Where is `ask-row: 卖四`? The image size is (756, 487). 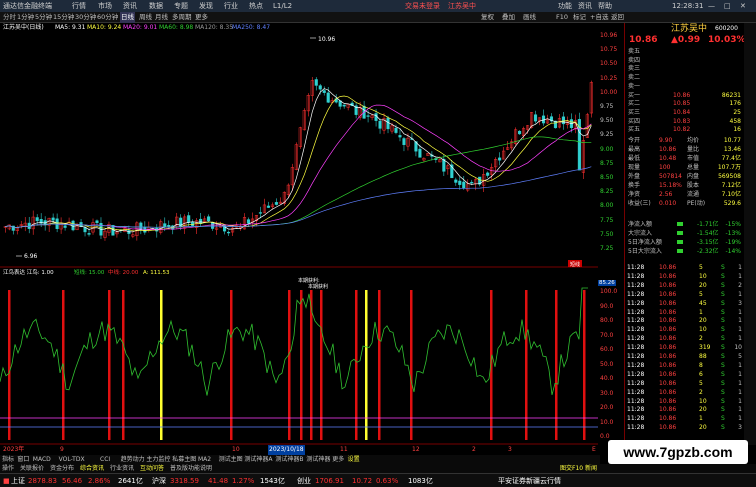 ask-row: 卖四 is located at coordinates (684, 60).